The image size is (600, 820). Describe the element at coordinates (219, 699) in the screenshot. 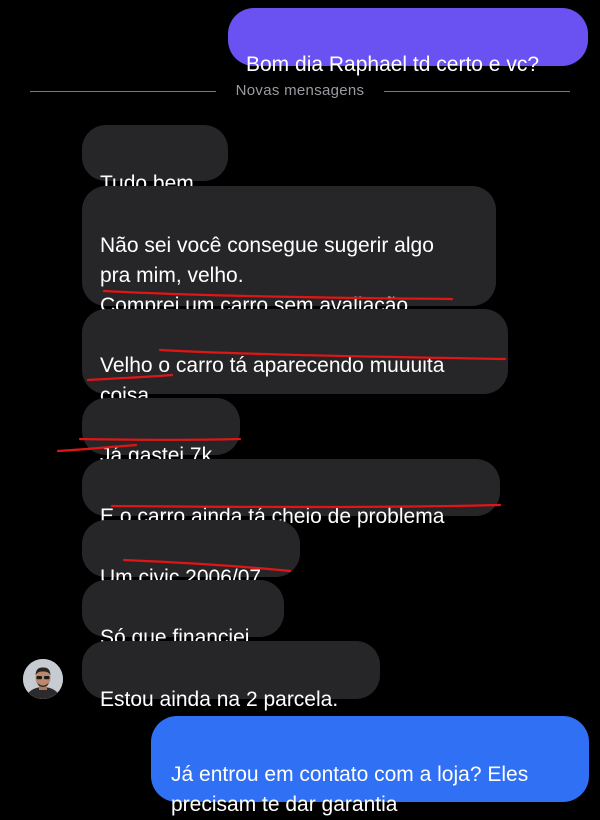

I see `message-text: Estou ainda na 2 parcela.` at that location.